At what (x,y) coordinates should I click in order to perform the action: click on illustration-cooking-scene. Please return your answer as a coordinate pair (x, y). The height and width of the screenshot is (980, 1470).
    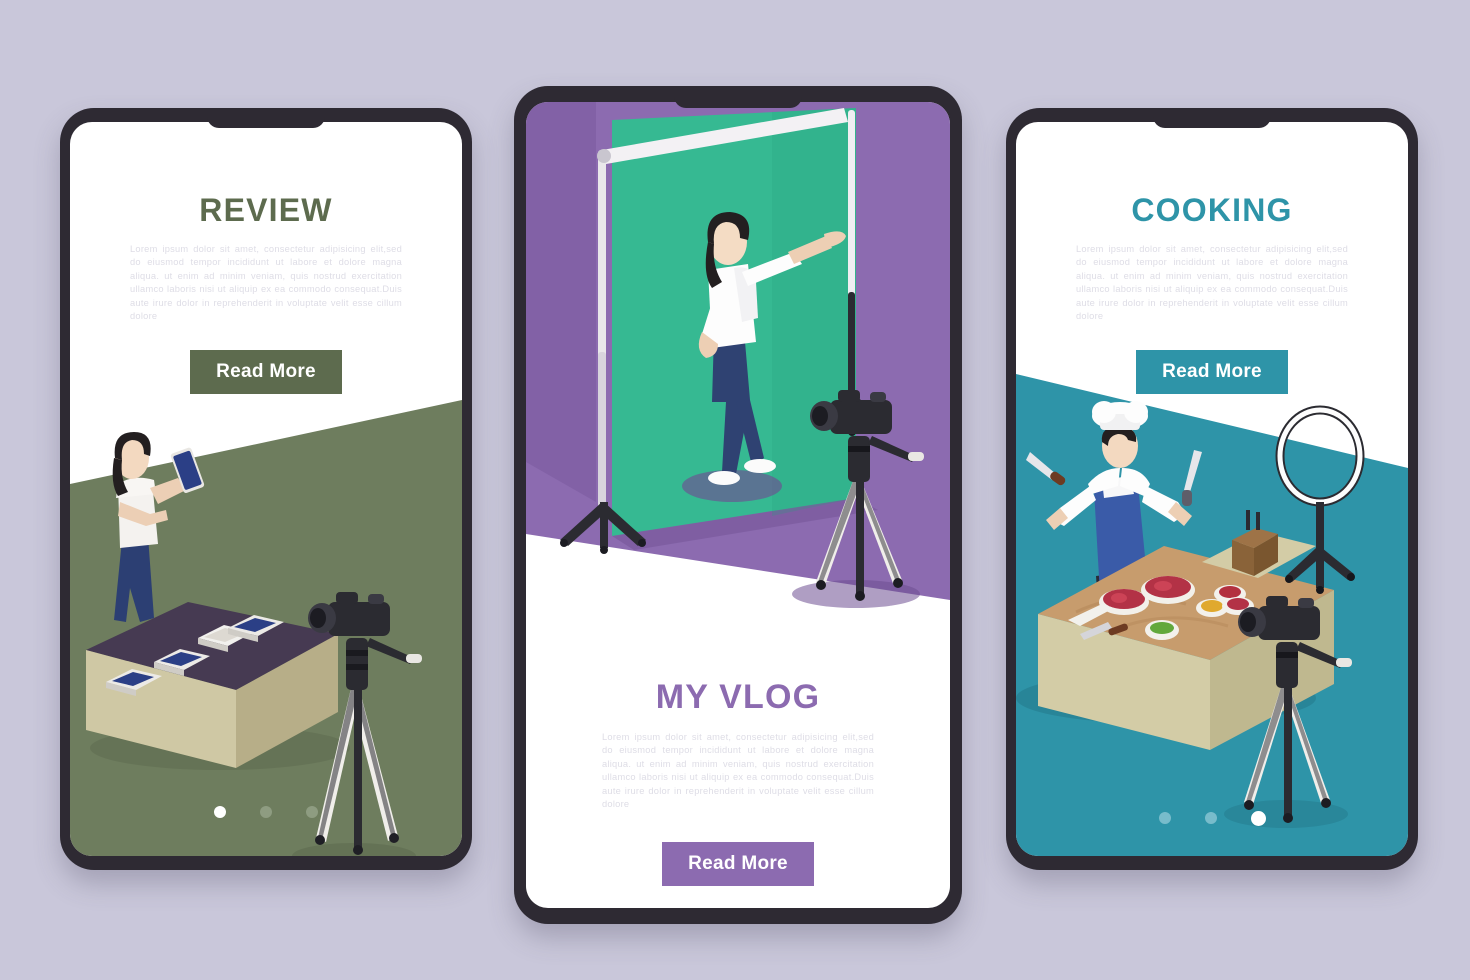
    Looking at the image, I should click on (1190, 614).